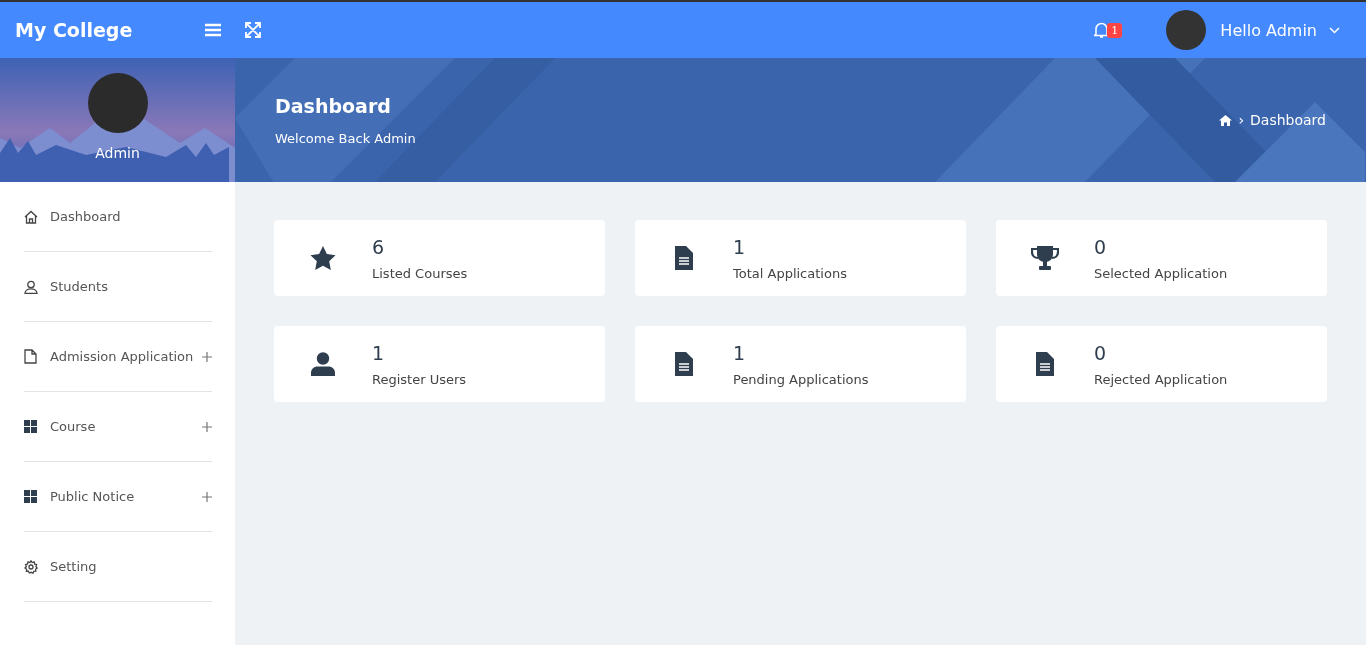 This screenshot has height=645, width=1366. What do you see at coordinates (118, 357) in the screenshot?
I see `sidebar-item: Admission Application` at bounding box center [118, 357].